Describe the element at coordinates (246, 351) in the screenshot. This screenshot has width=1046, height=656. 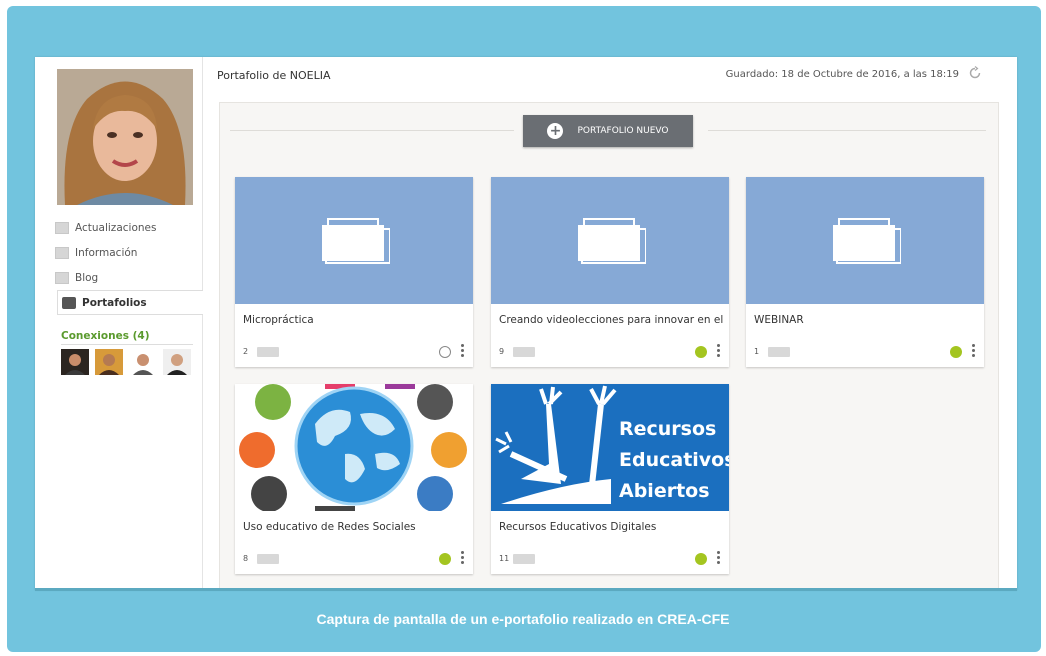
I see `item-count: 2` at that location.